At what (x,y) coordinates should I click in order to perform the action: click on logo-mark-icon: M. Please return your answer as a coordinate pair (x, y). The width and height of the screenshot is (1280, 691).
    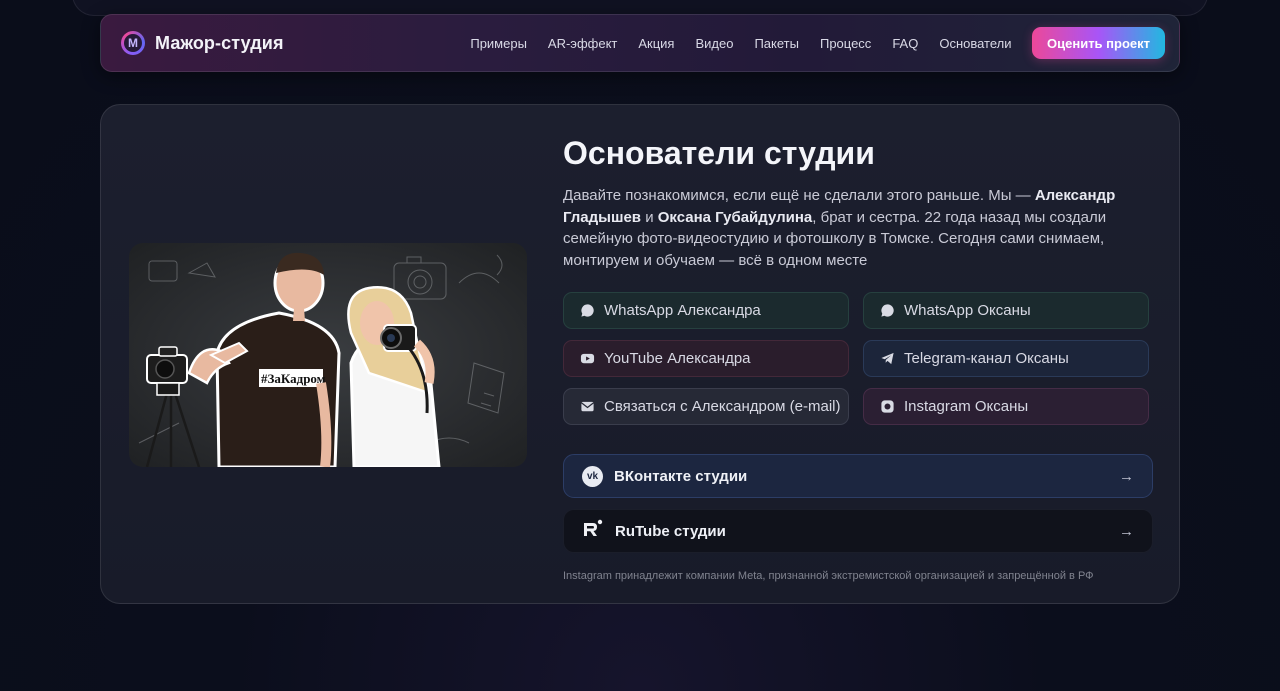
    Looking at the image, I should click on (133, 43).